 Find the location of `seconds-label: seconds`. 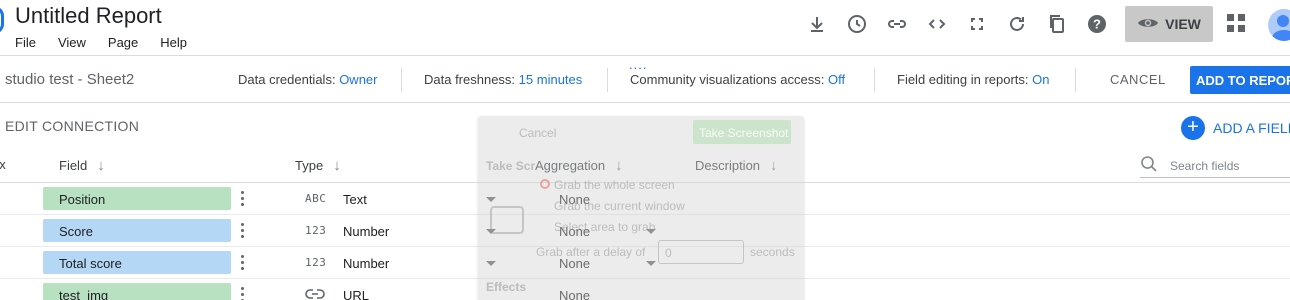

seconds-label: seconds is located at coordinates (772, 252).